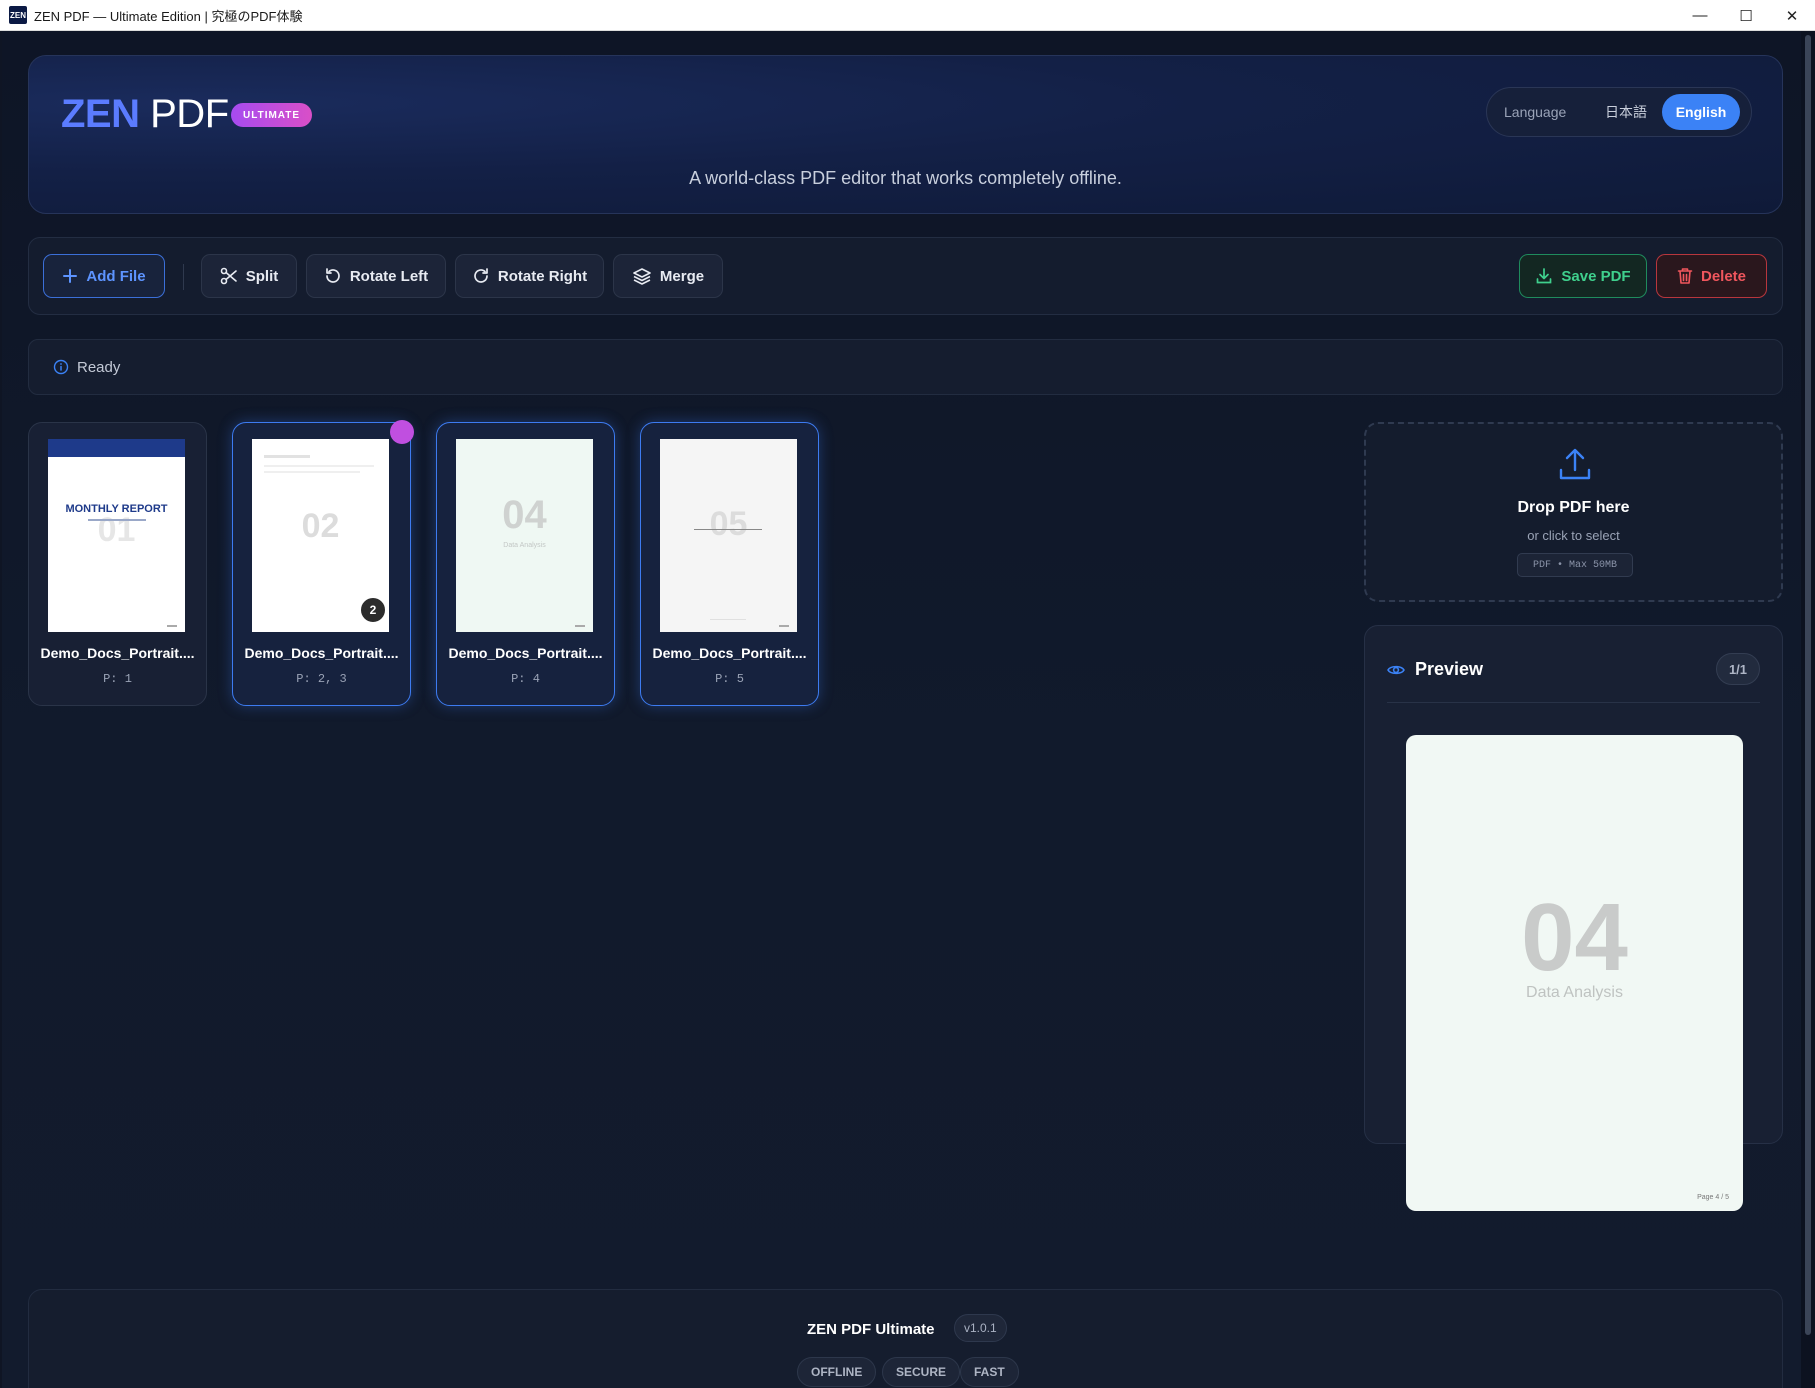  Describe the element at coordinates (481, 275) in the screenshot. I see `rotate-right-icon` at that location.